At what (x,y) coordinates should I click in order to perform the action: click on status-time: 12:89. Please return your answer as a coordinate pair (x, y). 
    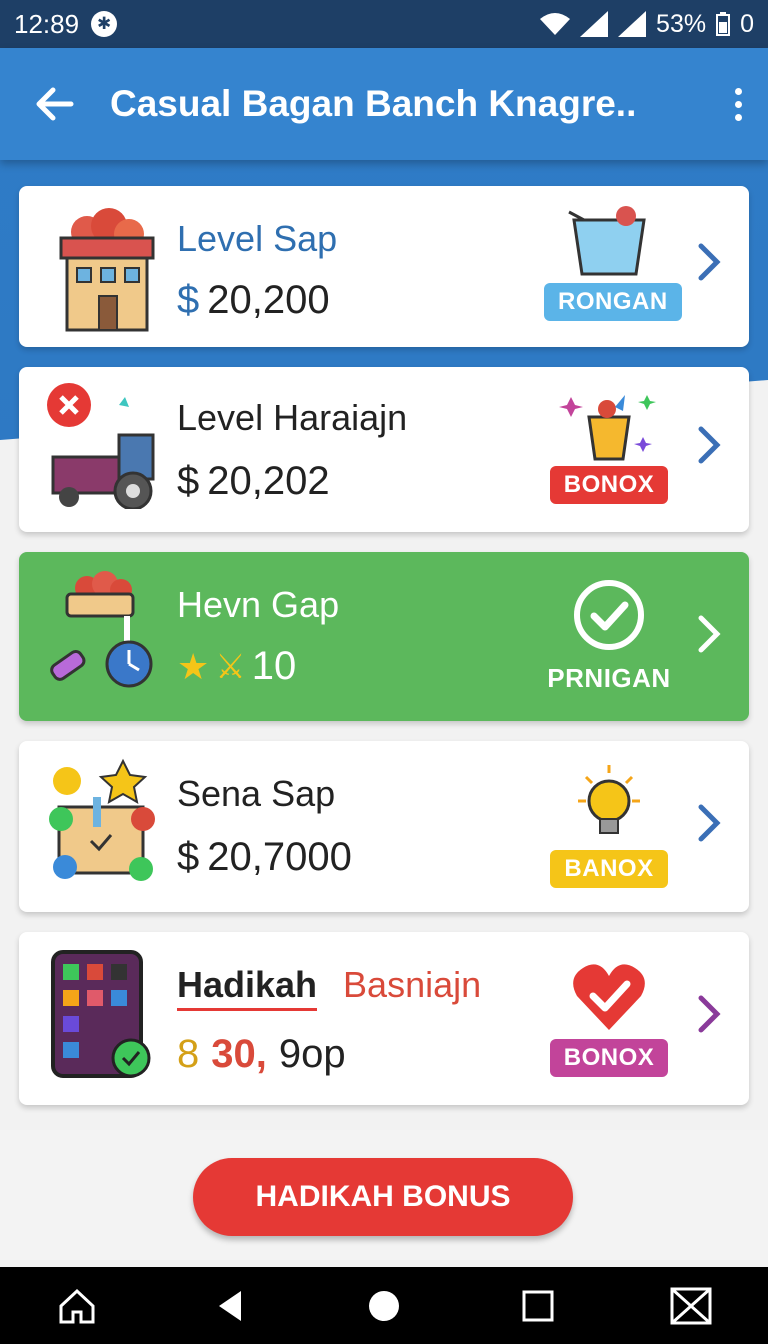
    Looking at the image, I should click on (47, 23).